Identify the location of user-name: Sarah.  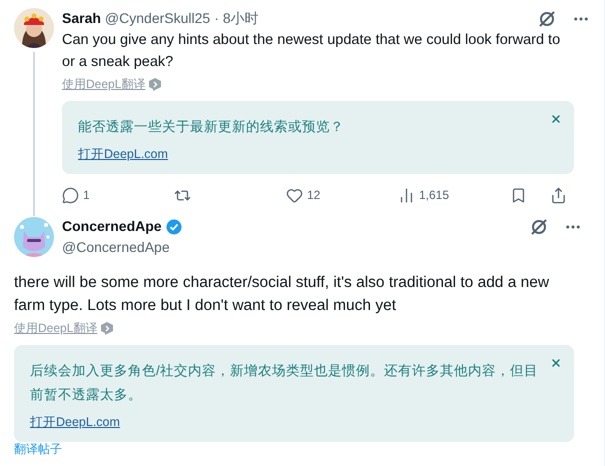
(81, 18).